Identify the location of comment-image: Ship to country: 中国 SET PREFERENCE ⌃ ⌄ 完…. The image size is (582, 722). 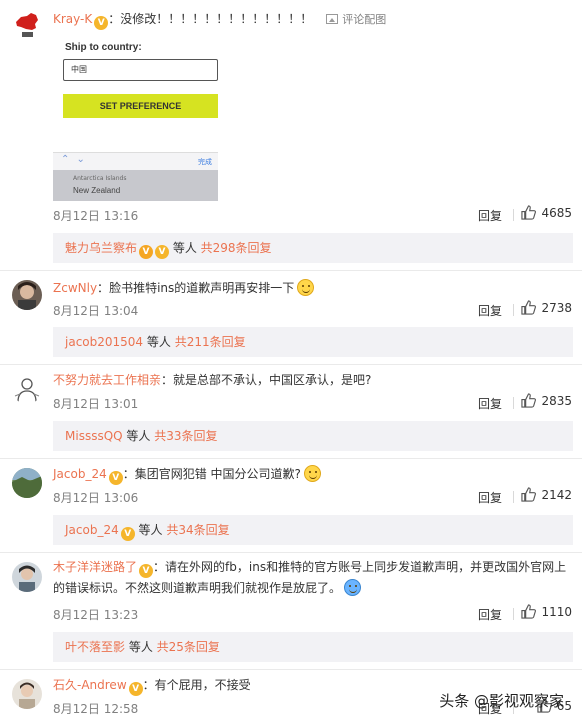
(135, 118).